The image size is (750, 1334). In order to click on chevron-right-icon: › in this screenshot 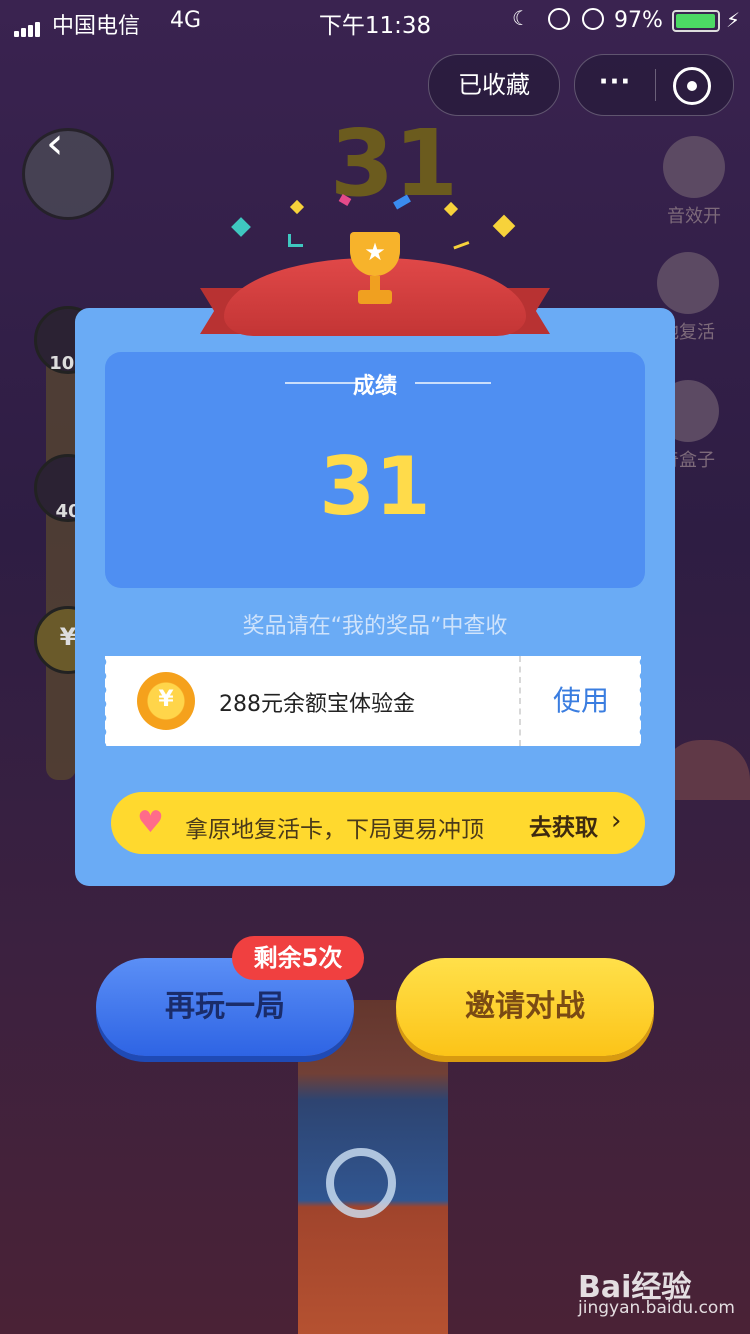, I will do `click(616, 821)`.